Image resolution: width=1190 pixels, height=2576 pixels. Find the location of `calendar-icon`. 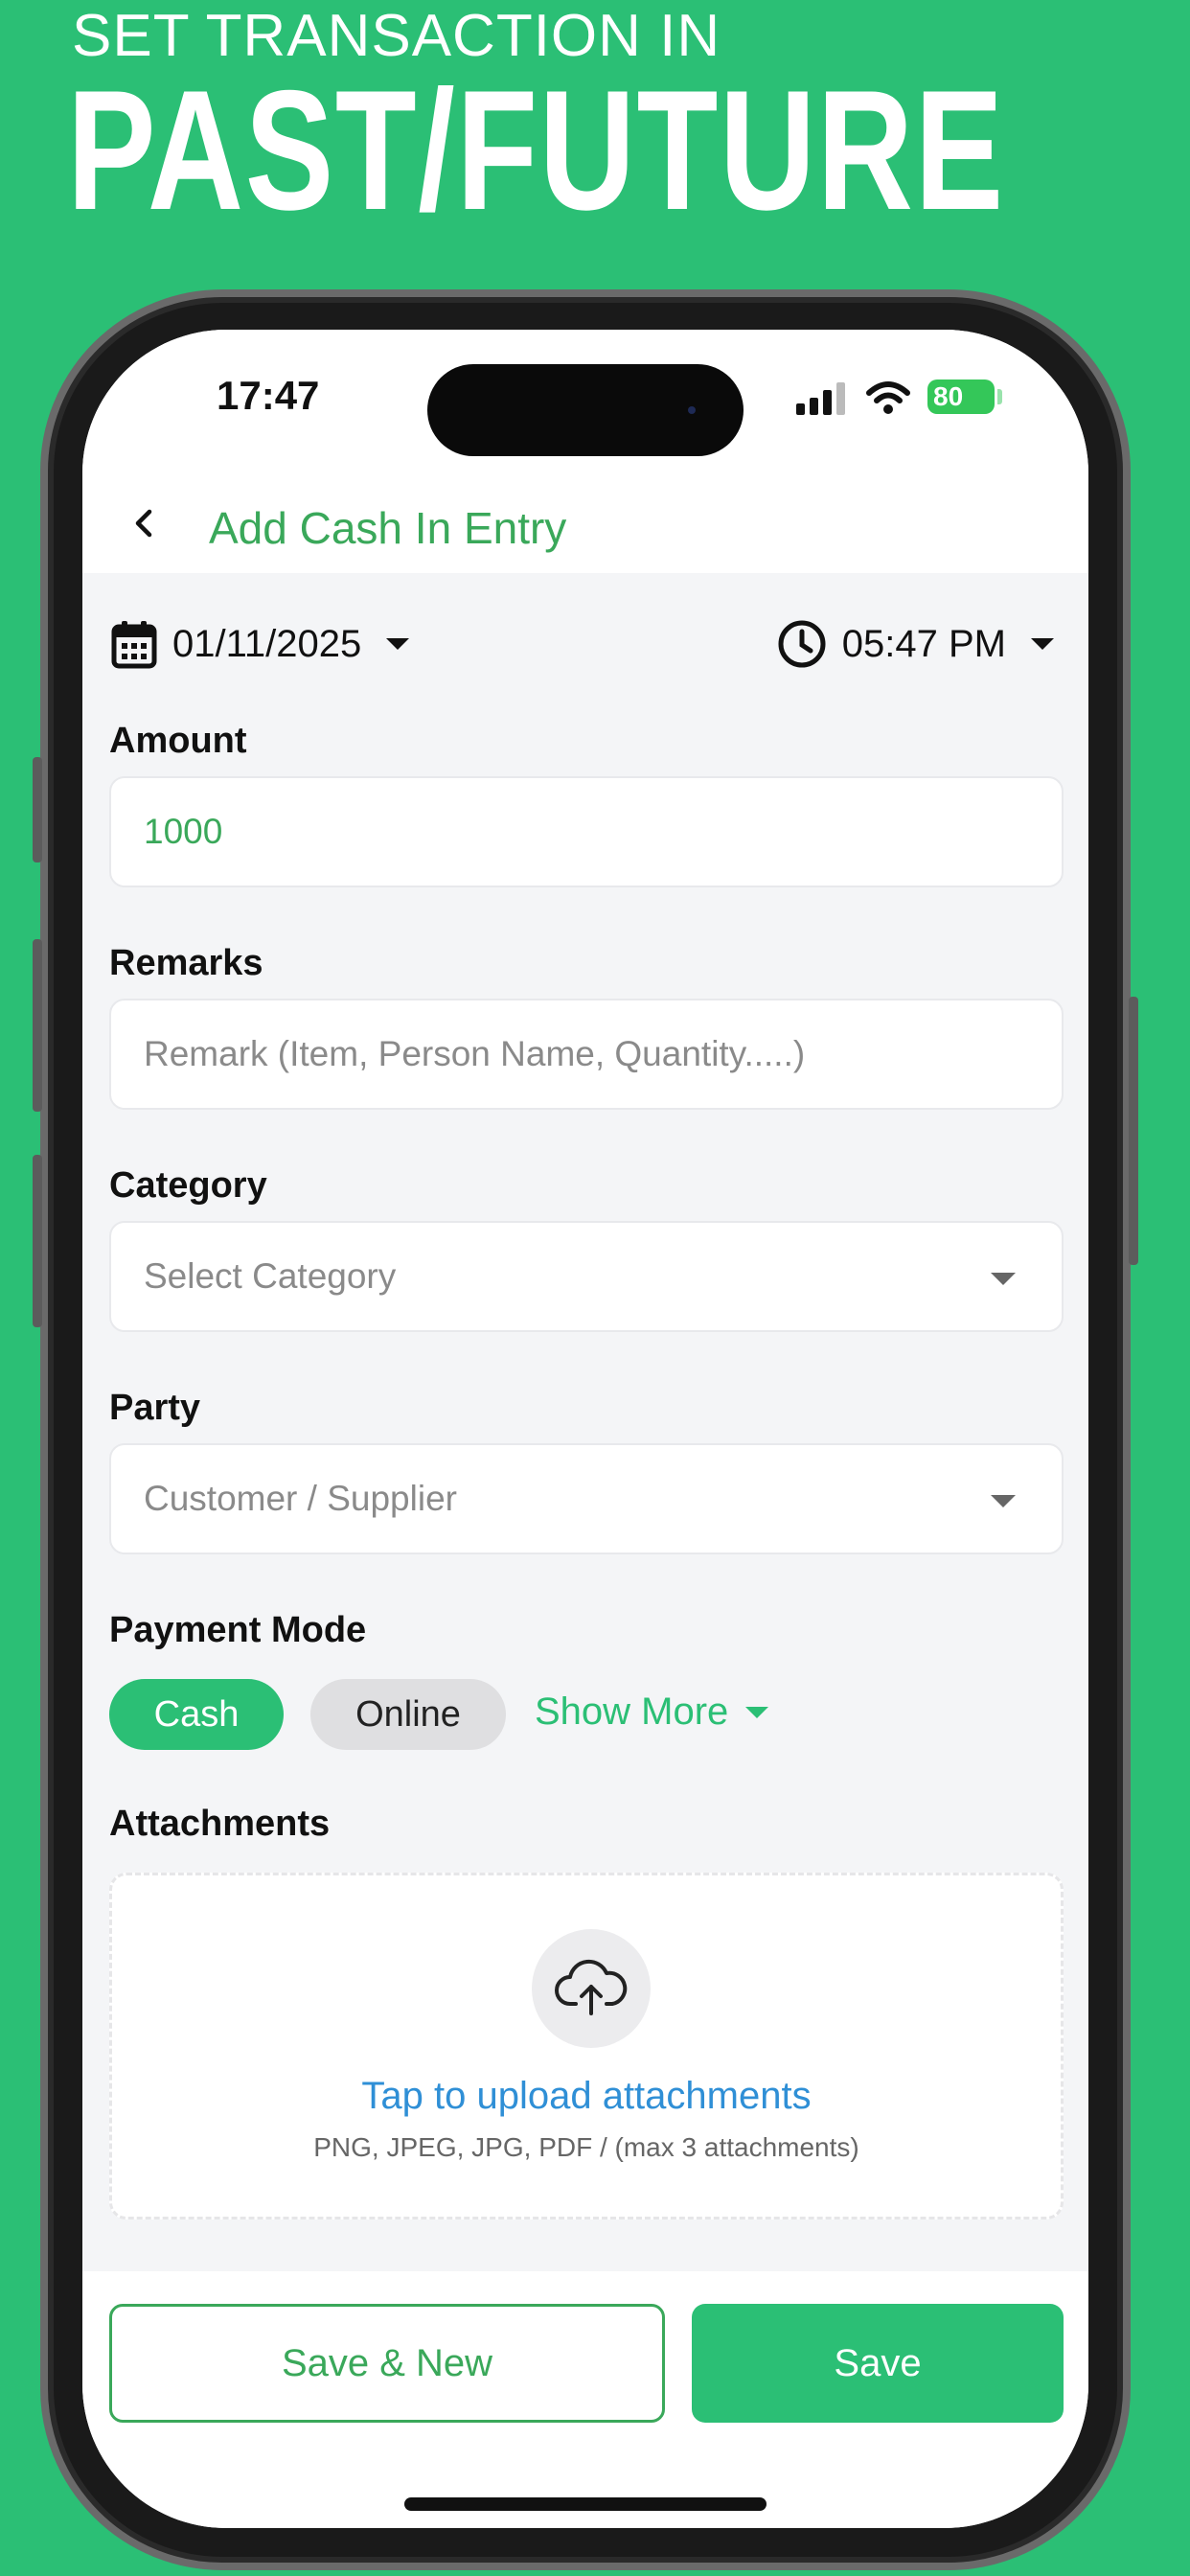

calendar-icon is located at coordinates (134, 645).